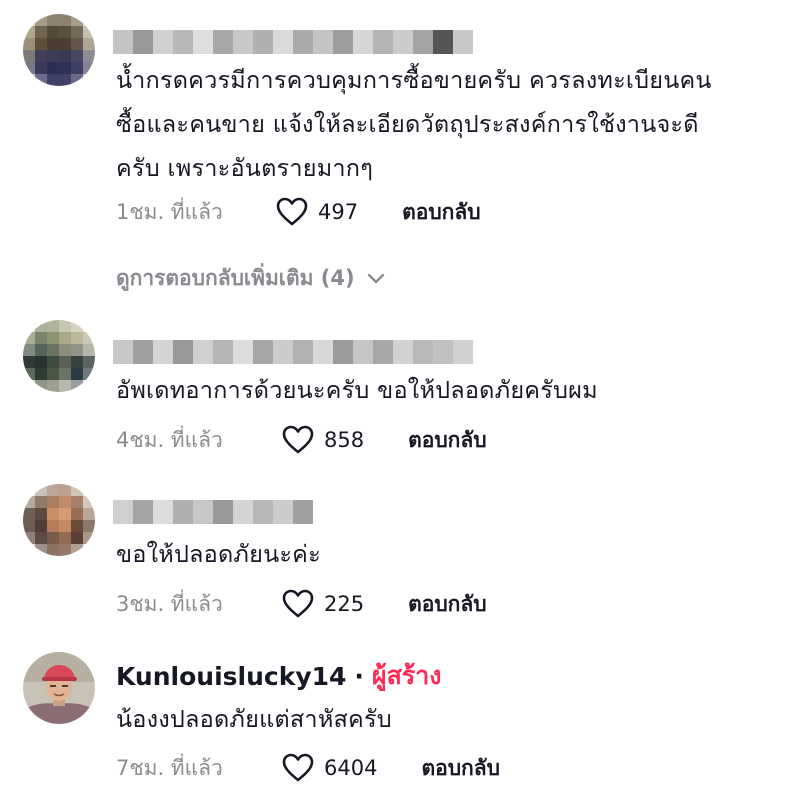 This screenshot has height=794, width=800. I want to click on comment-meta: 7ชม. ที่แล้ว 6404 ตอบกลับ, so click(308, 768).